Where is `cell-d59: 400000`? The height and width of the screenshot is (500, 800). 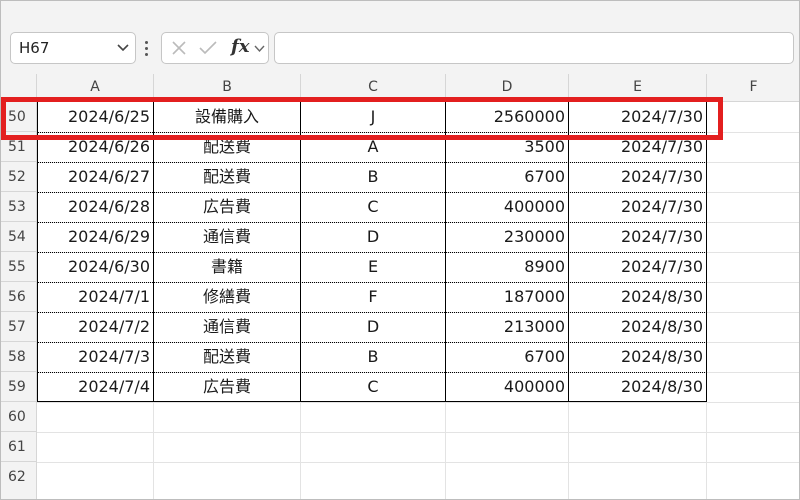 cell-d59: 400000 is located at coordinates (507, 387).